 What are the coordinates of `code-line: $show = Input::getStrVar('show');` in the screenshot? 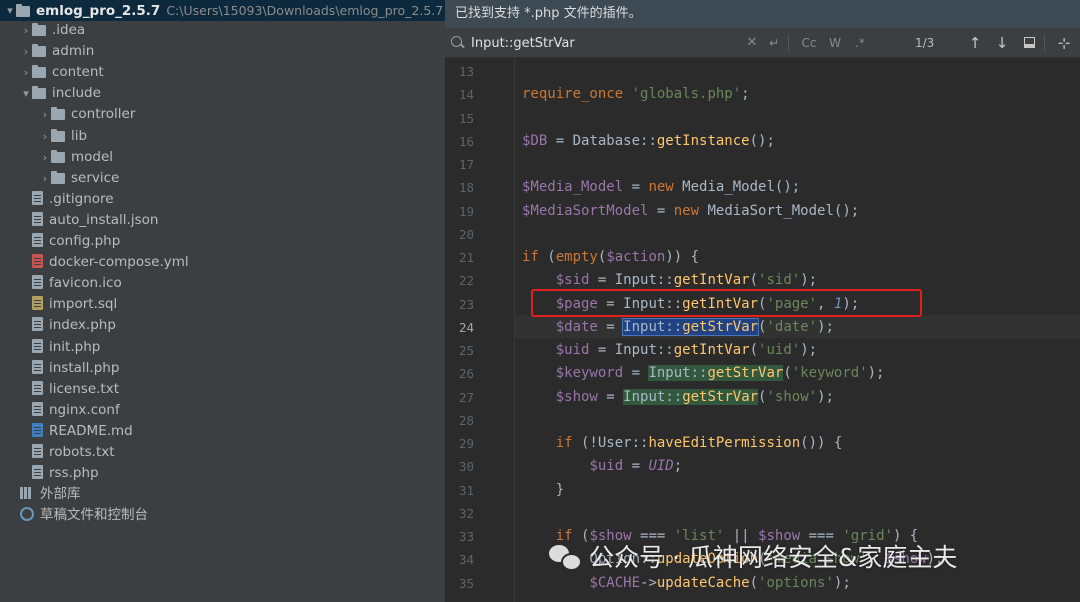 It's located at (678, 397).